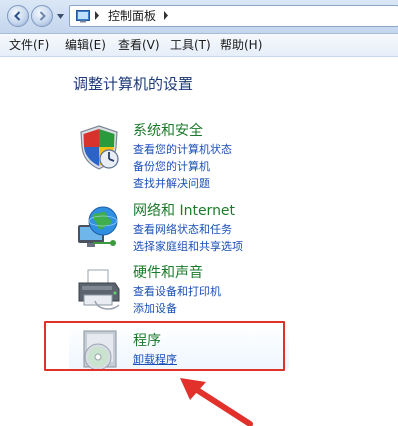  Describe the element at coordinates (171, 184) in the screenshot. I see `link-troubleshoot: 查找并解决问题` at that location.